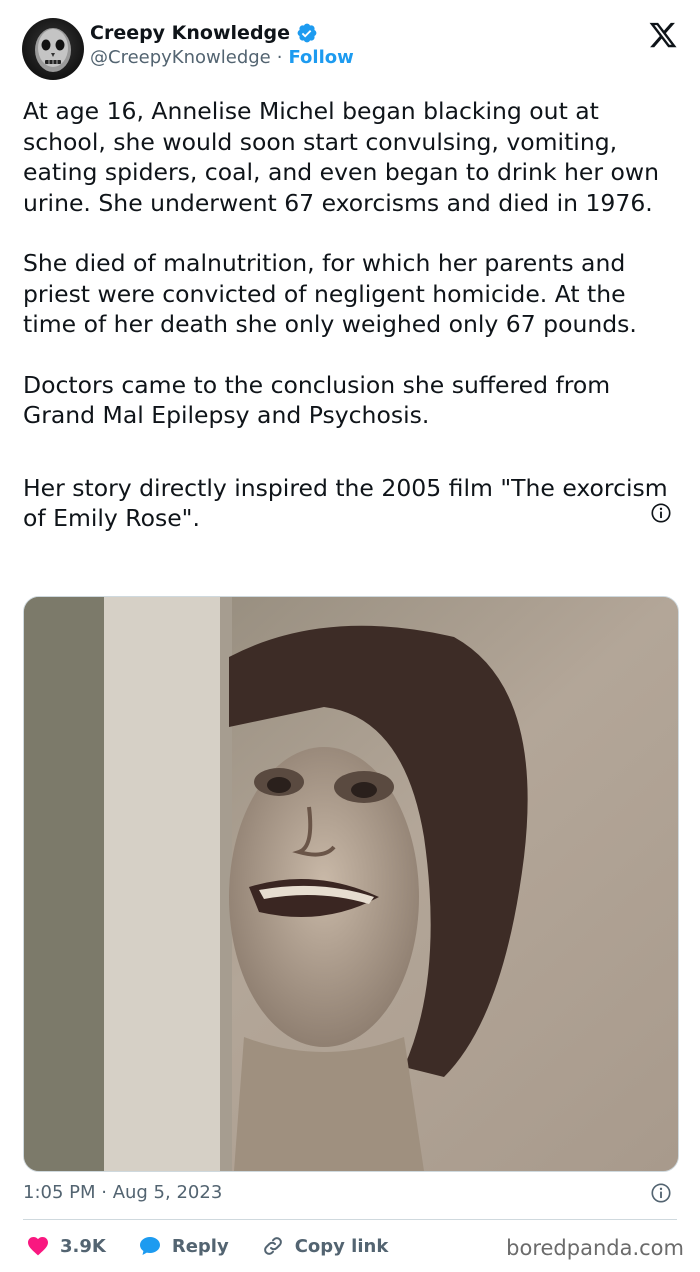 The height and width of the screenshot is (1272, 700). Describe the element at coordinates (190, 33) in the screenshot. I see `author-display-name: Creepy Knowledge` at that location.